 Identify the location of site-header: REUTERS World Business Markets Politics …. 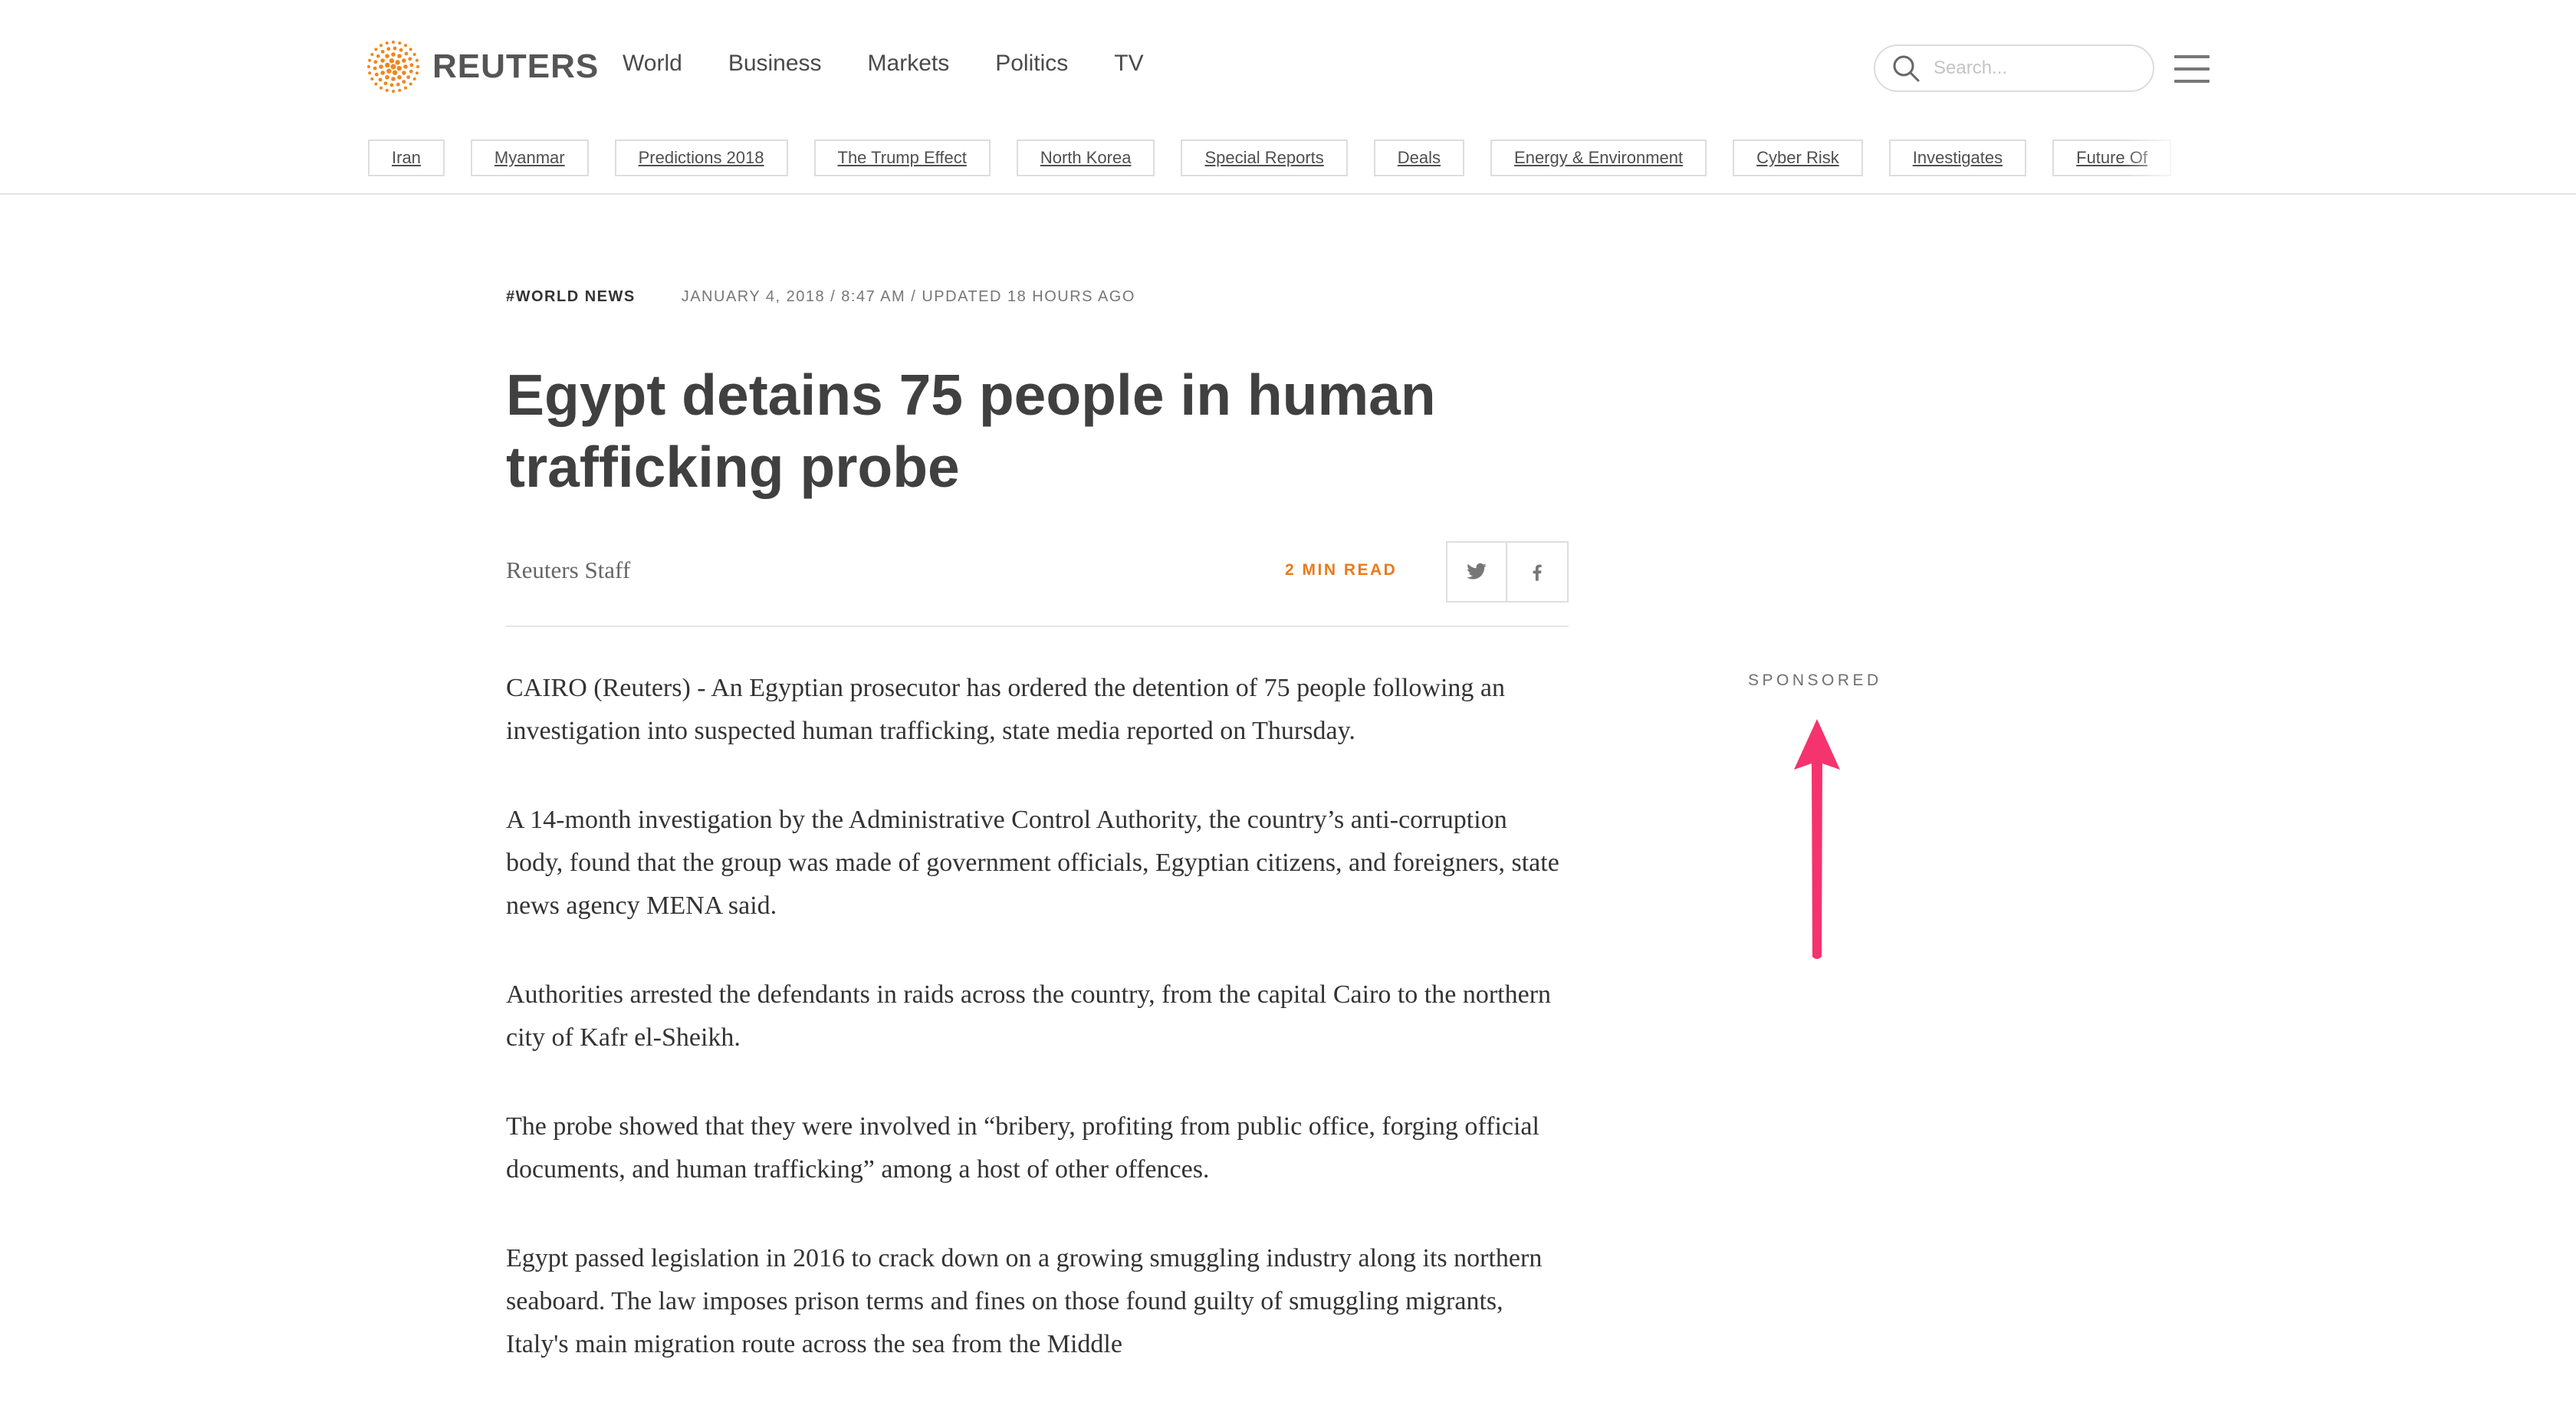
(1288, 97).